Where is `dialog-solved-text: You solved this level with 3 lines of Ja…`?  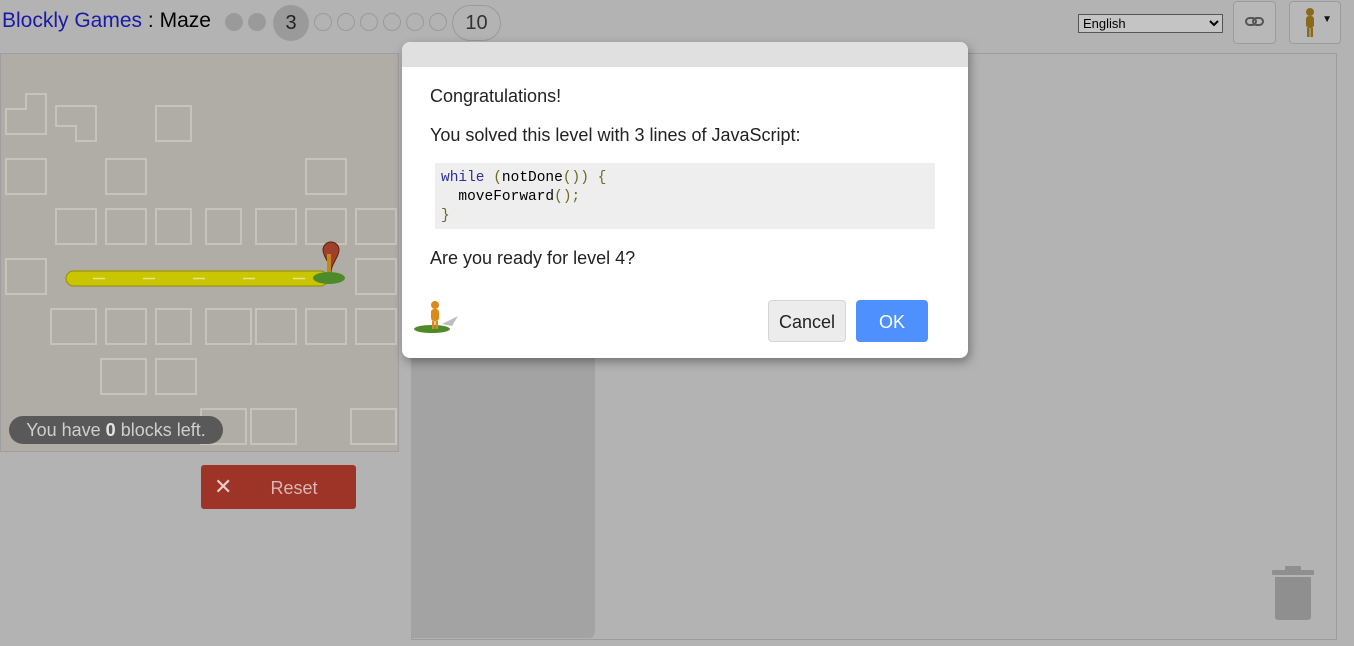
dialog-solved-text: You solved this level with 3 lines of Ja… is located at coordinates (615, 135).